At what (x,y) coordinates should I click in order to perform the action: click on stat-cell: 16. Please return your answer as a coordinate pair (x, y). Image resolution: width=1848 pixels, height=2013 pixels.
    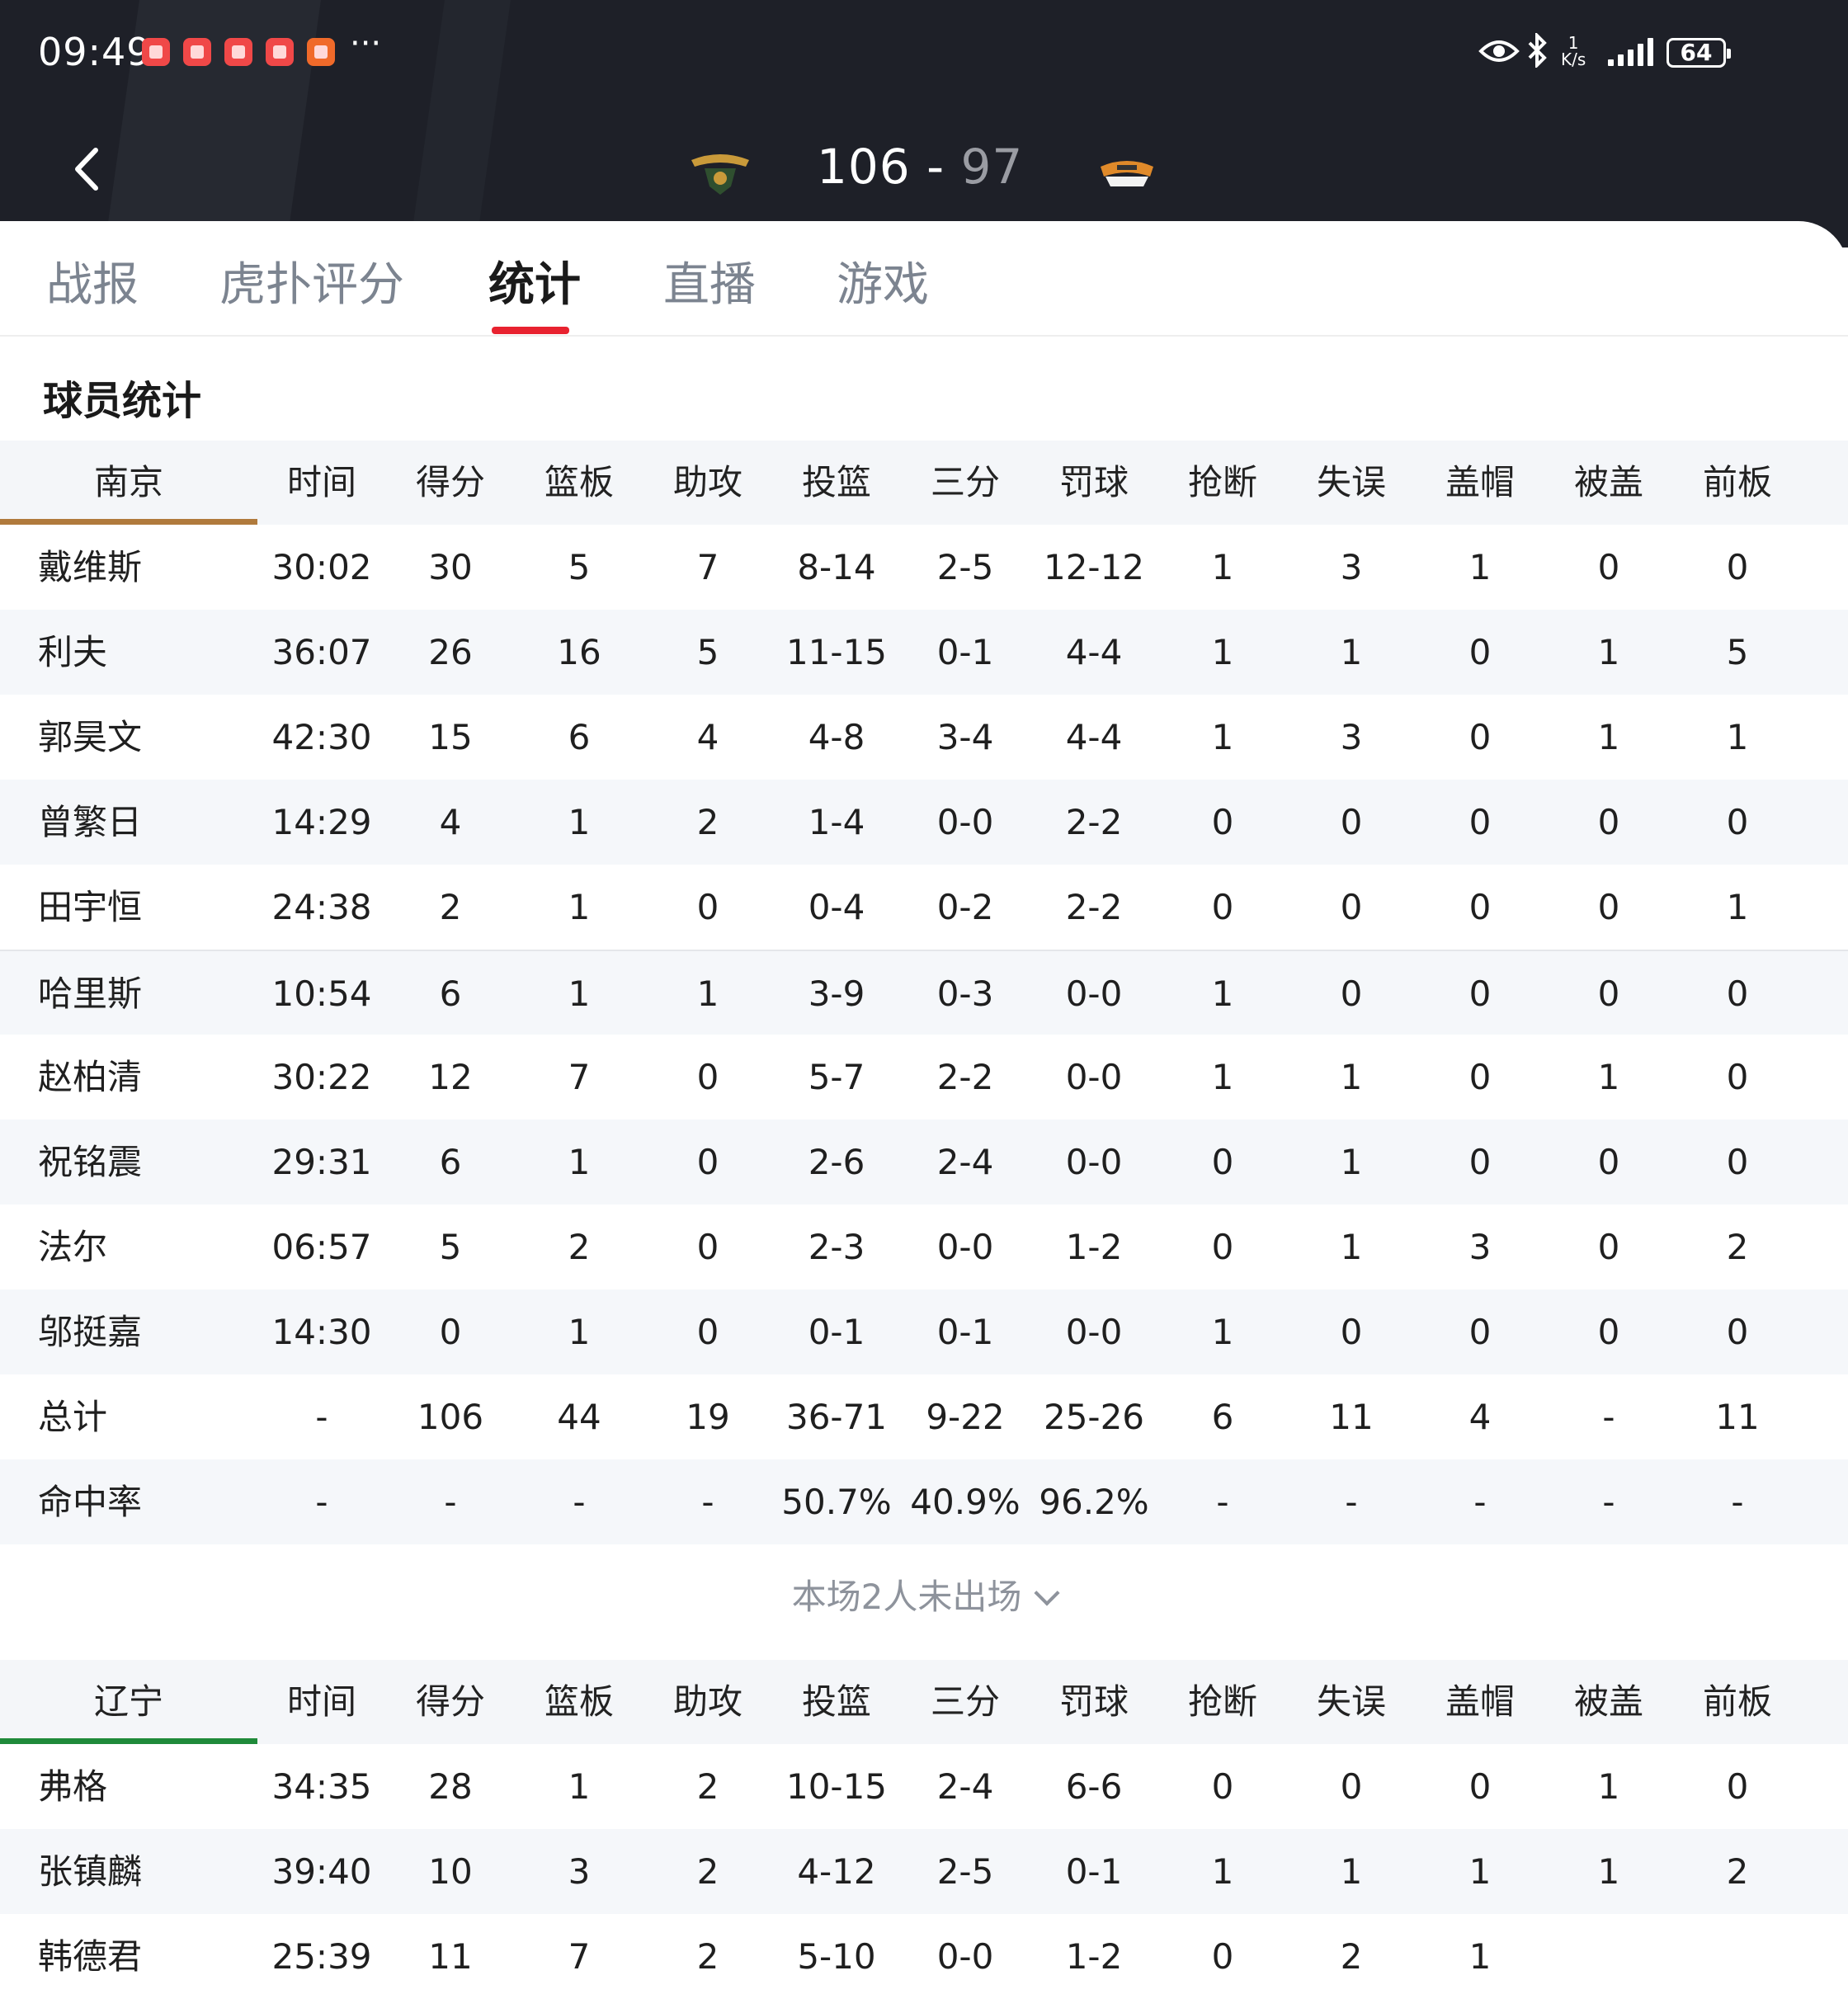
    Looking at the image, I should click on (579, 652).